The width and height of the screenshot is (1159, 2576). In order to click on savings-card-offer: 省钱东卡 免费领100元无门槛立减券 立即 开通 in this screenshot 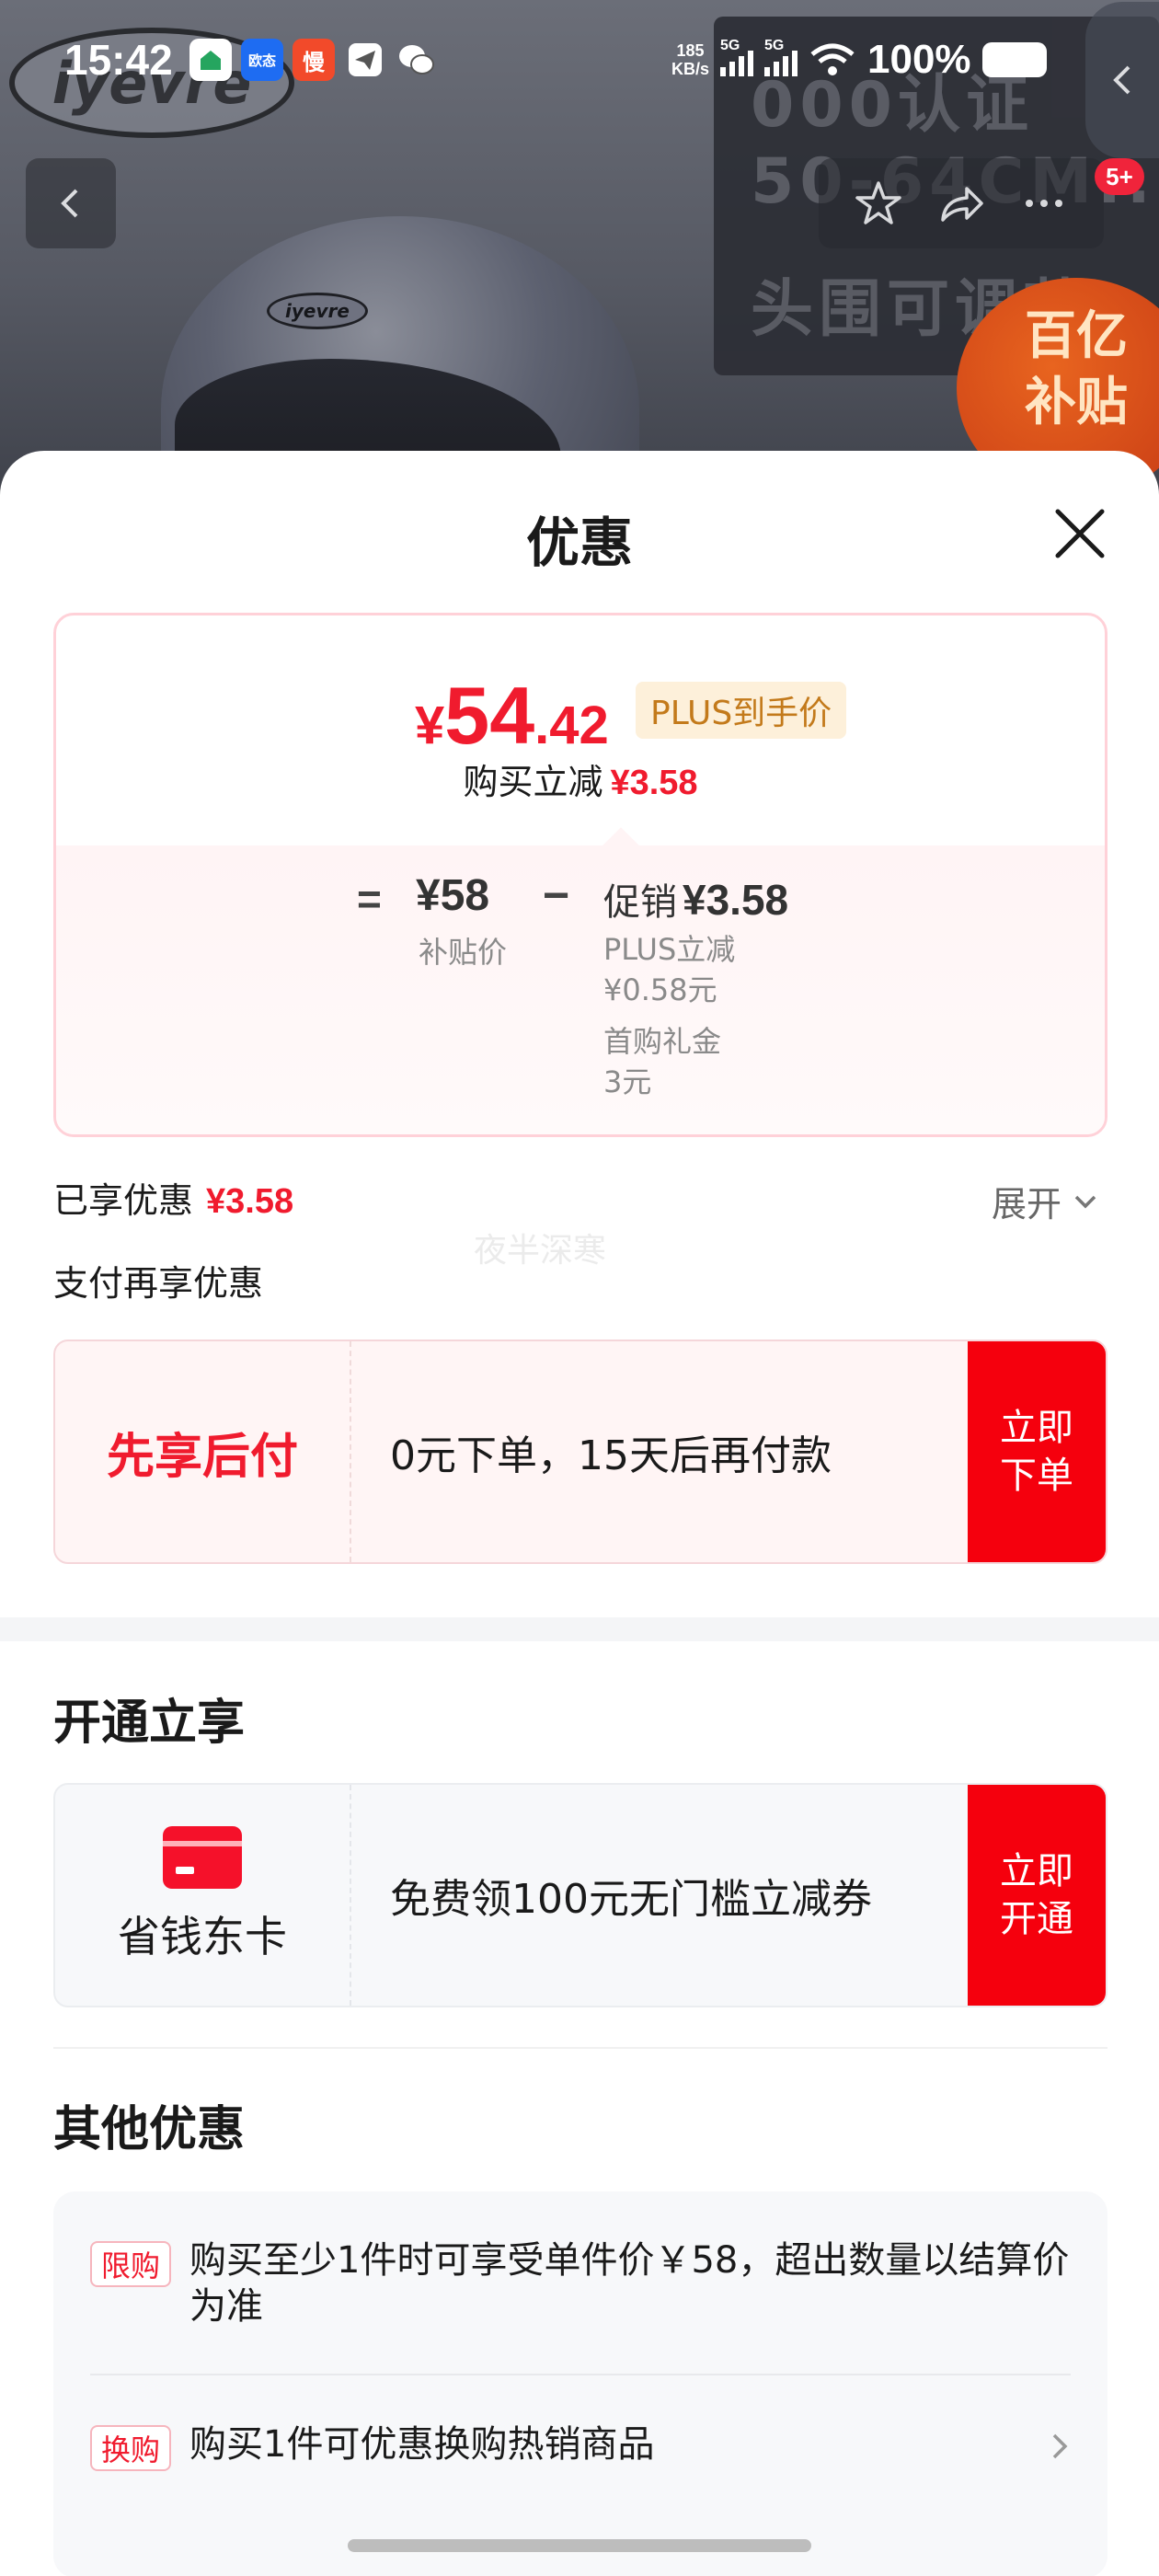, I will do `click(580, 1895)`.